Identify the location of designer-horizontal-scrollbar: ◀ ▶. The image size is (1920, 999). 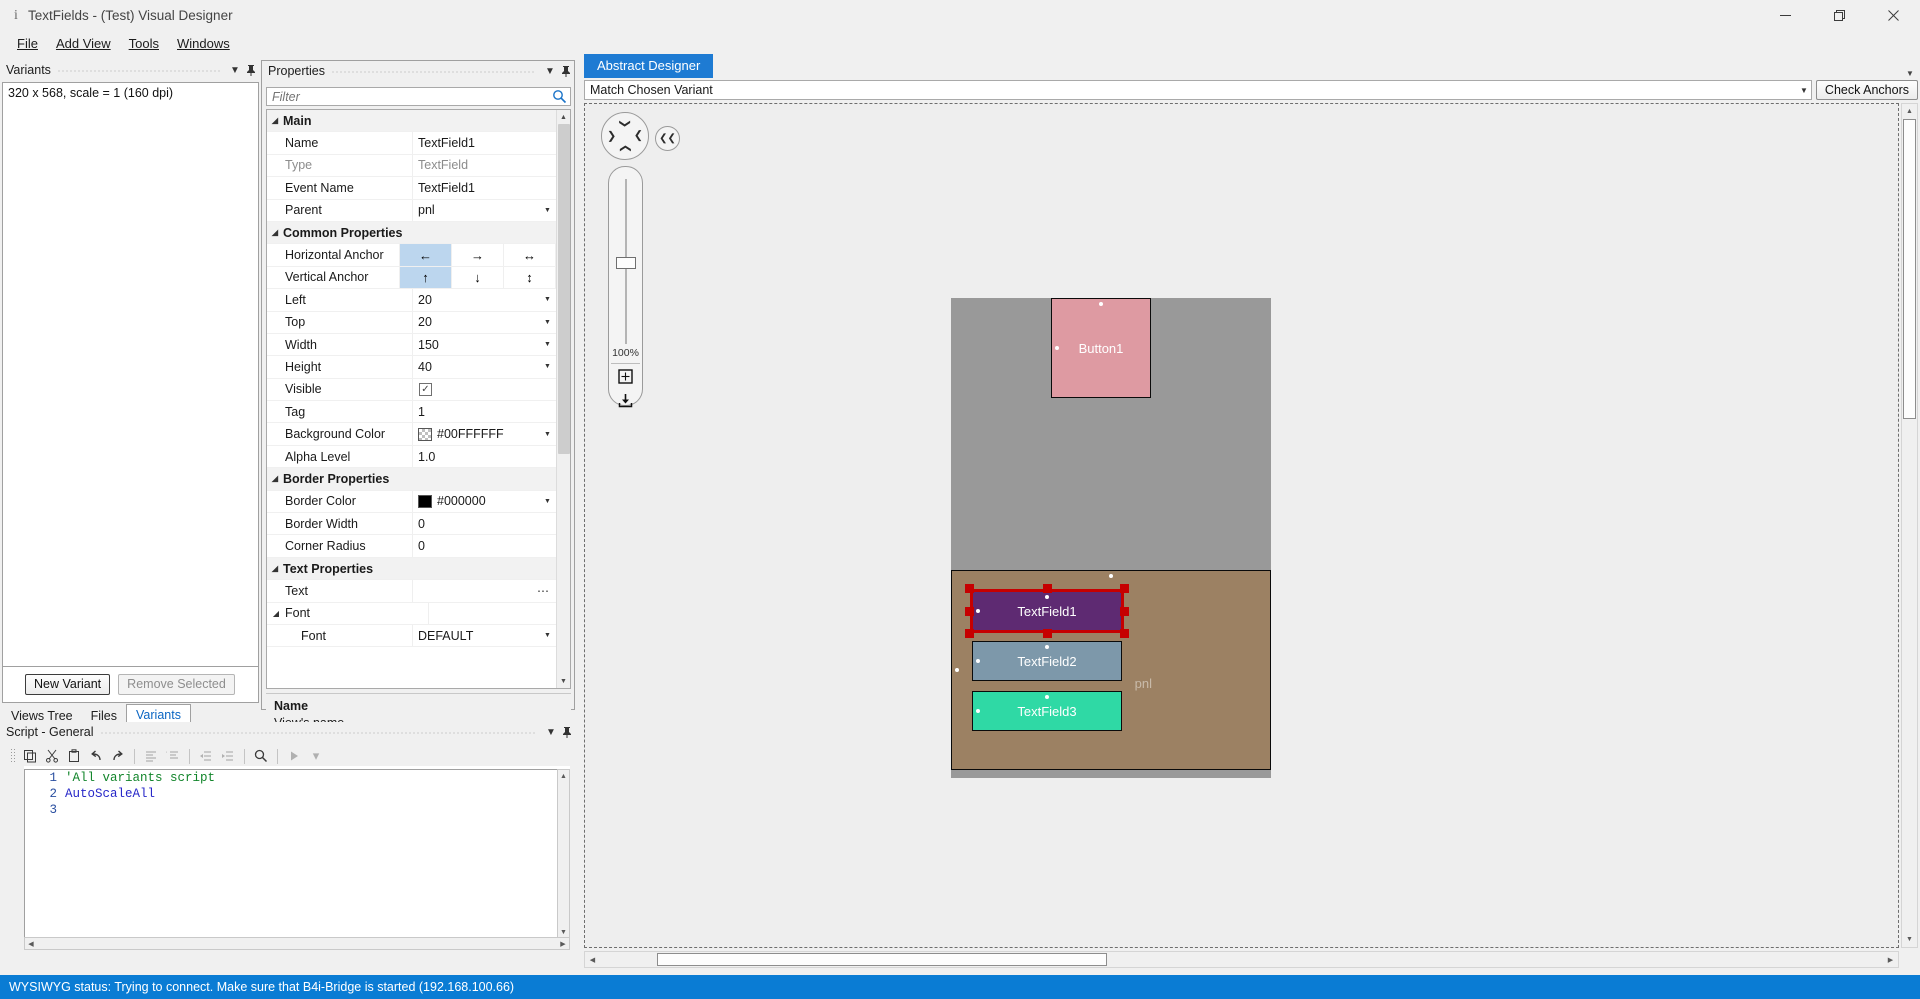
(1241, 959).